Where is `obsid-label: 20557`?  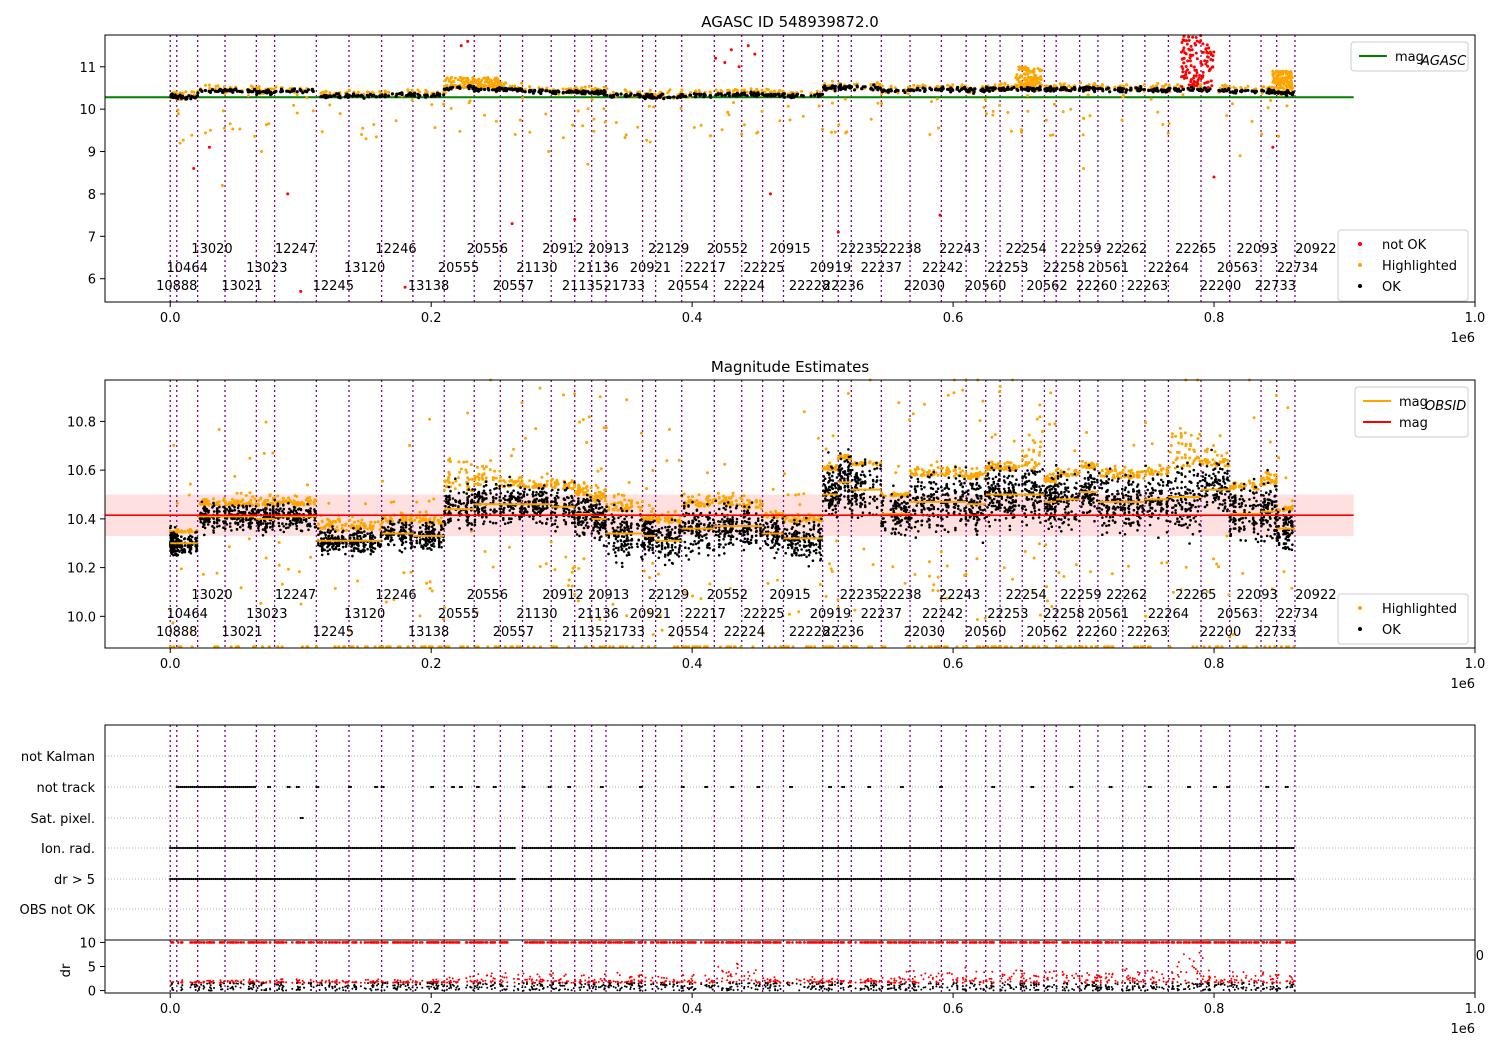
obsid-label: 20557 is located at coordinates (513, 286).